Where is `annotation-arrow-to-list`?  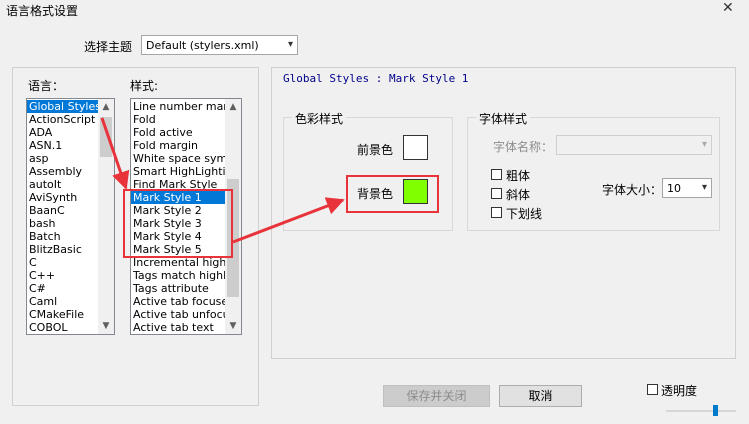 annotation-arrow-to-list is located at coordinates (115, 153).